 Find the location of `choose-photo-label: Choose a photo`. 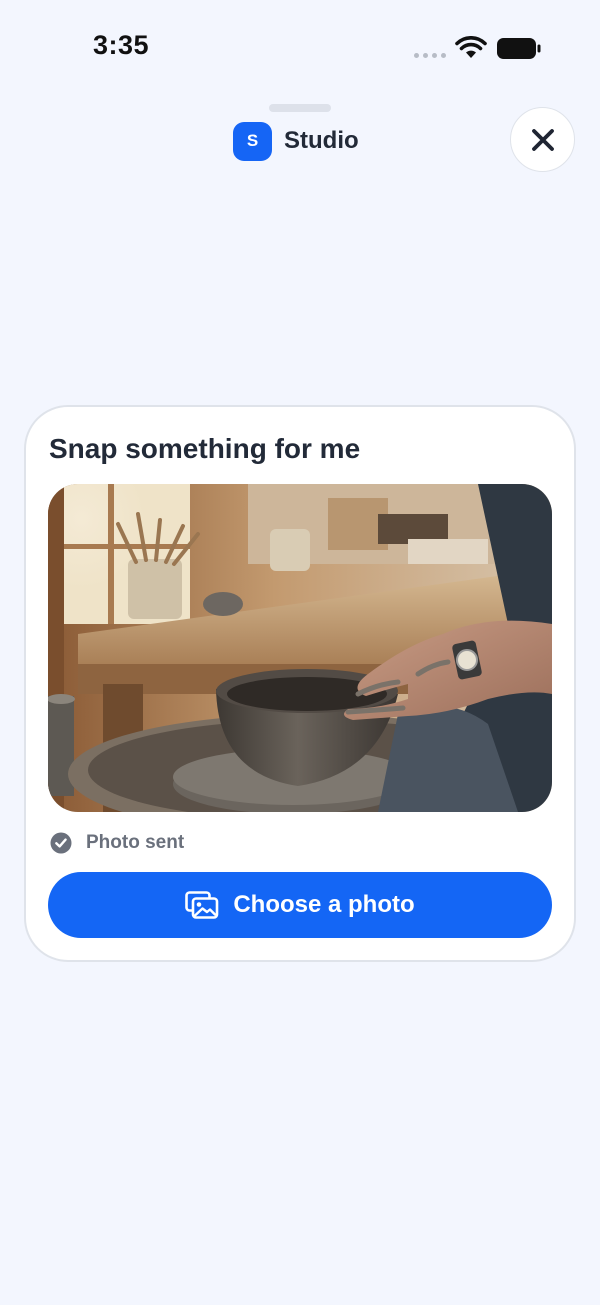

choose-photo-label: Choose a photo is located at coordinates (324, 904).